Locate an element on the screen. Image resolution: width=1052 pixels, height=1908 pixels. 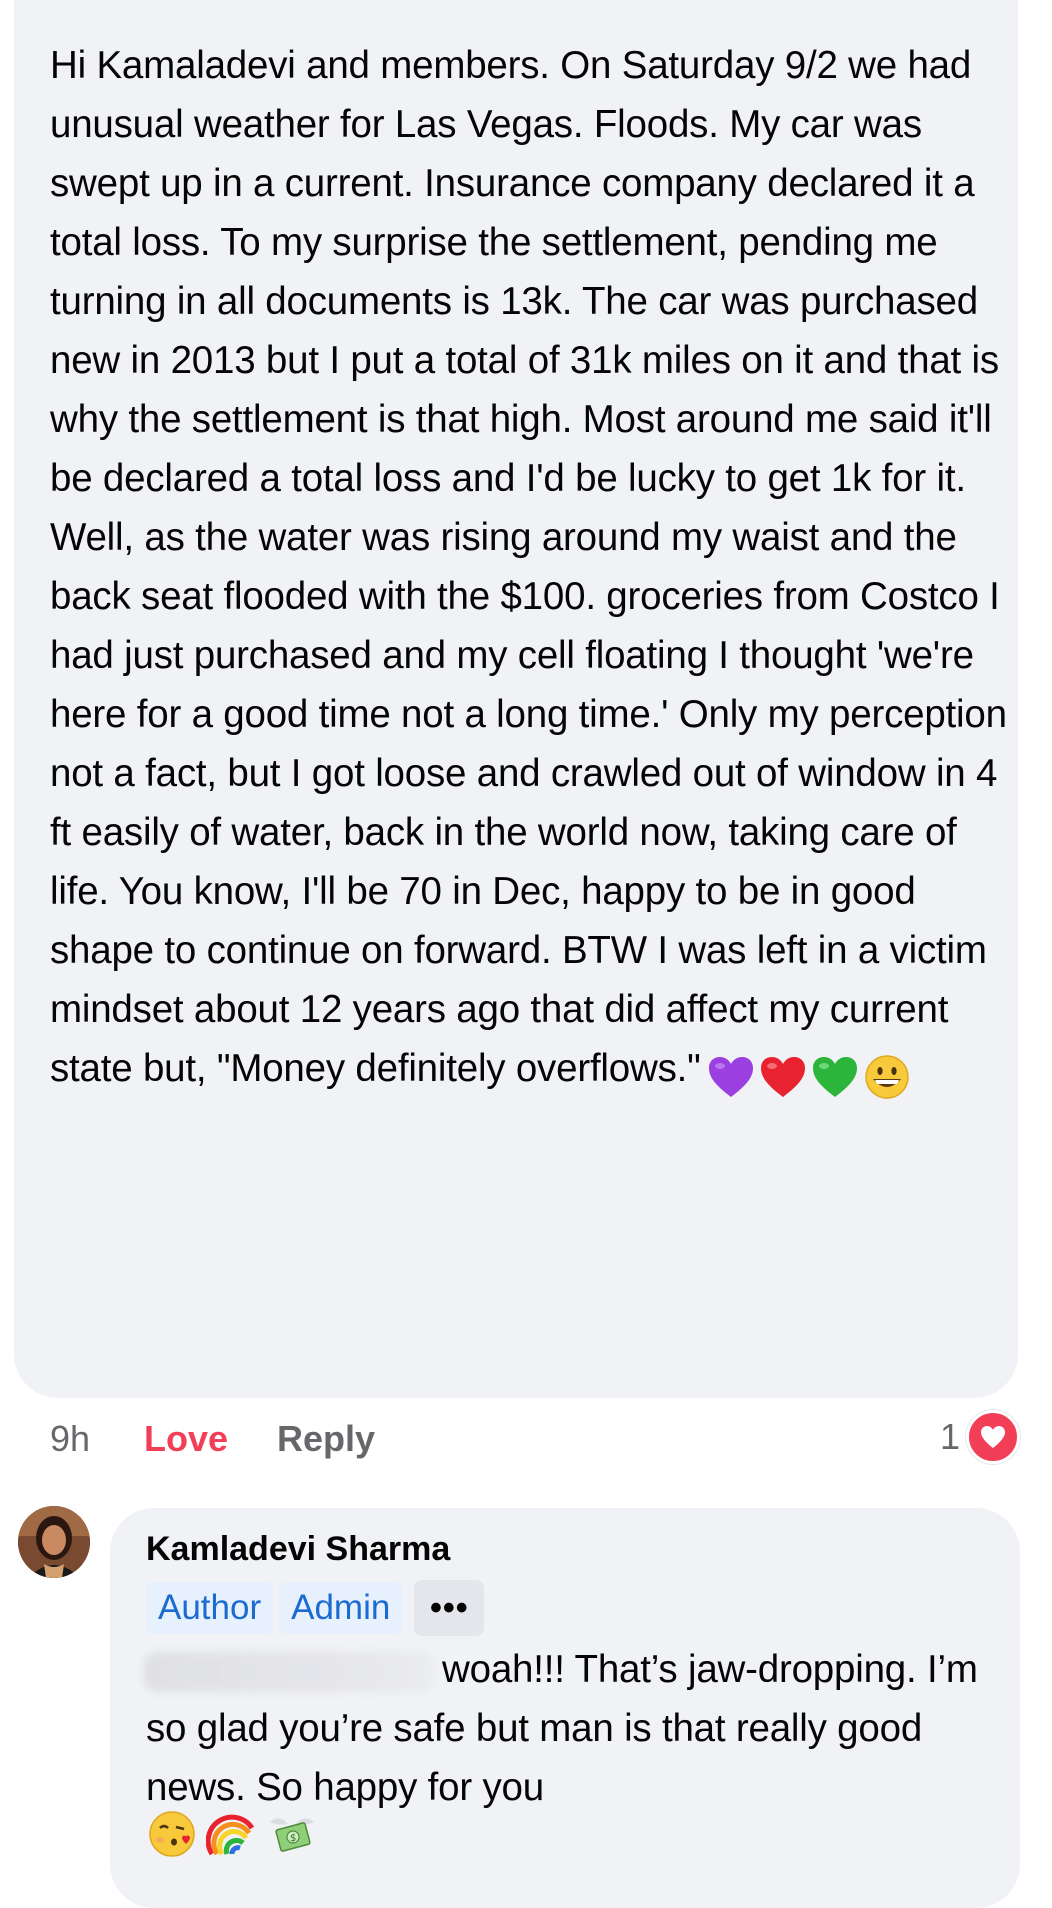
green-heart-icon is located at coordinates (834, 1076).